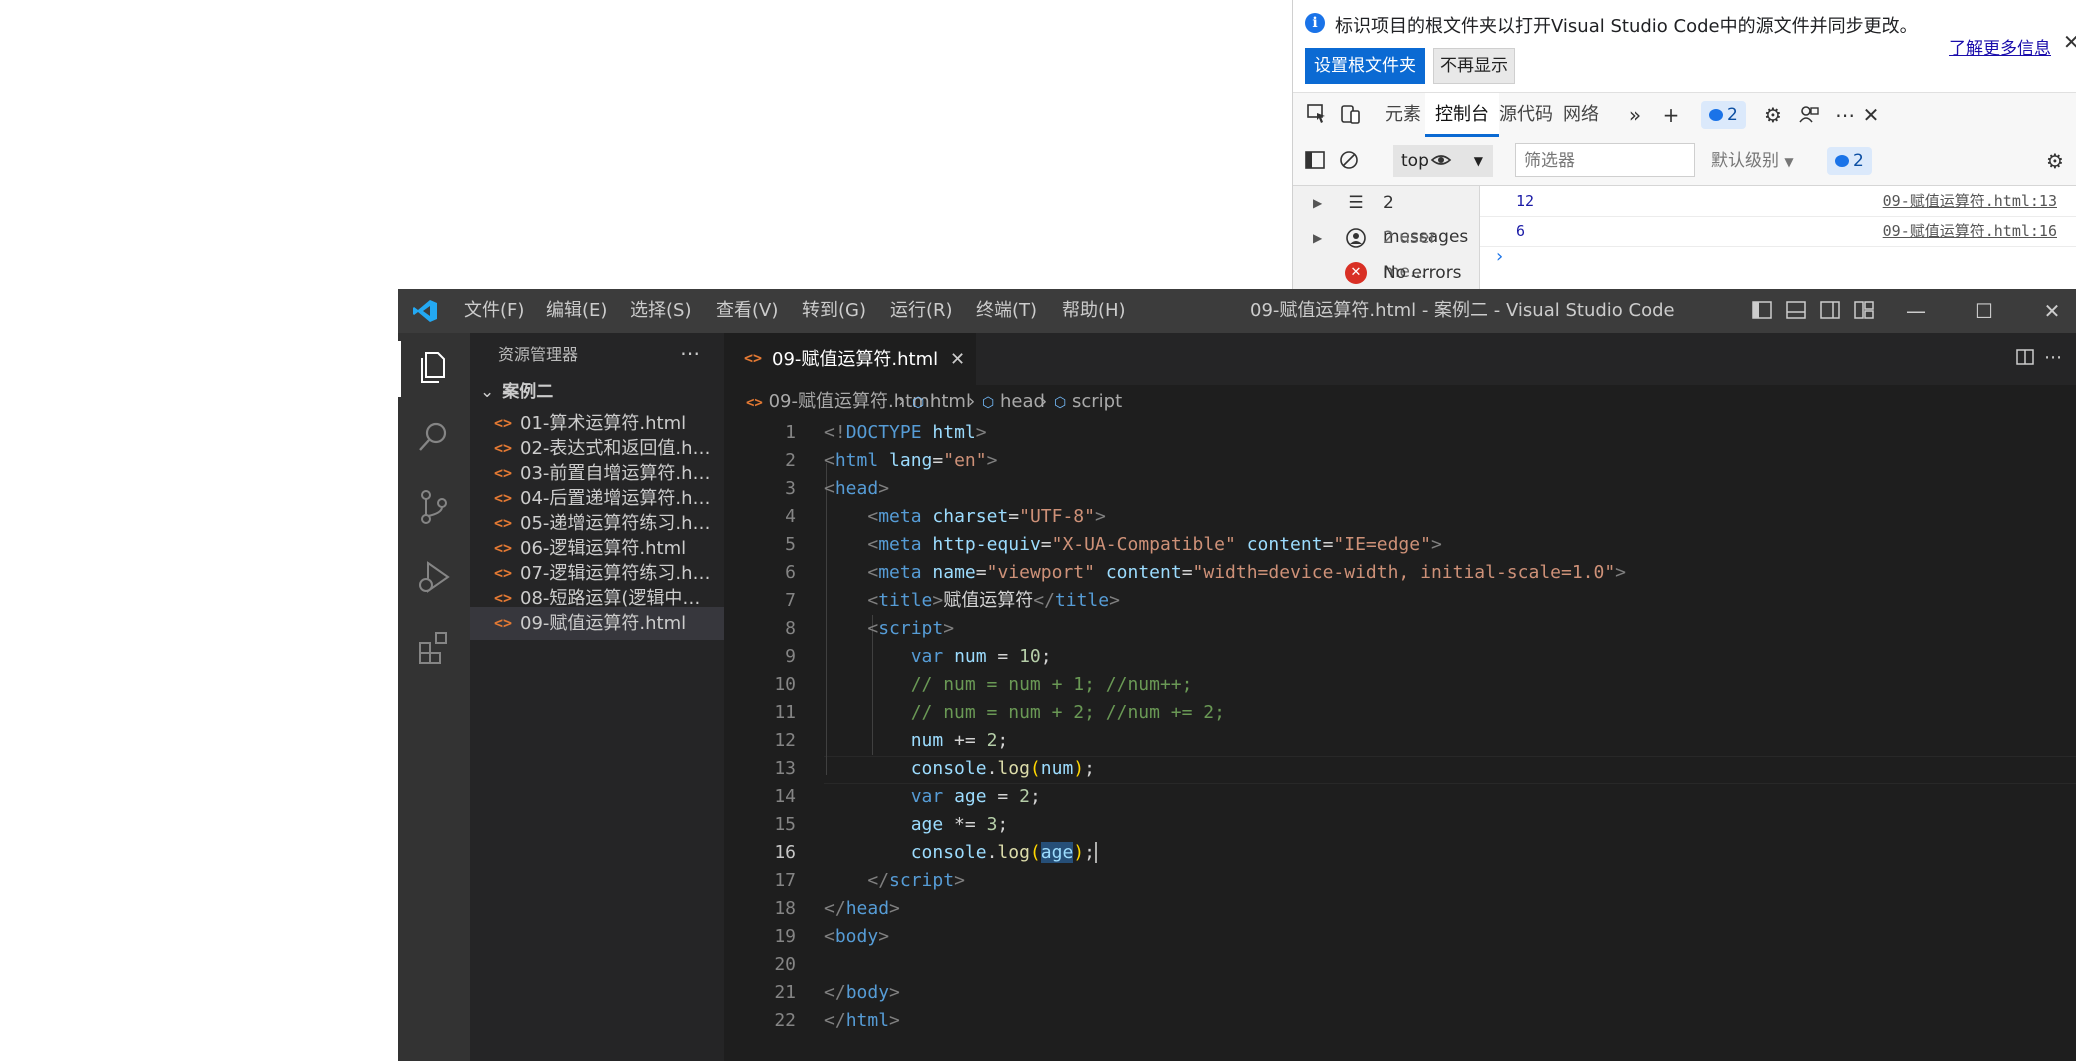 This screenshot has height=1061, width=2076. Describe the element at coordinates (1526, 115) in the screenshot. I see `tab-sources: 源代码` at that location.